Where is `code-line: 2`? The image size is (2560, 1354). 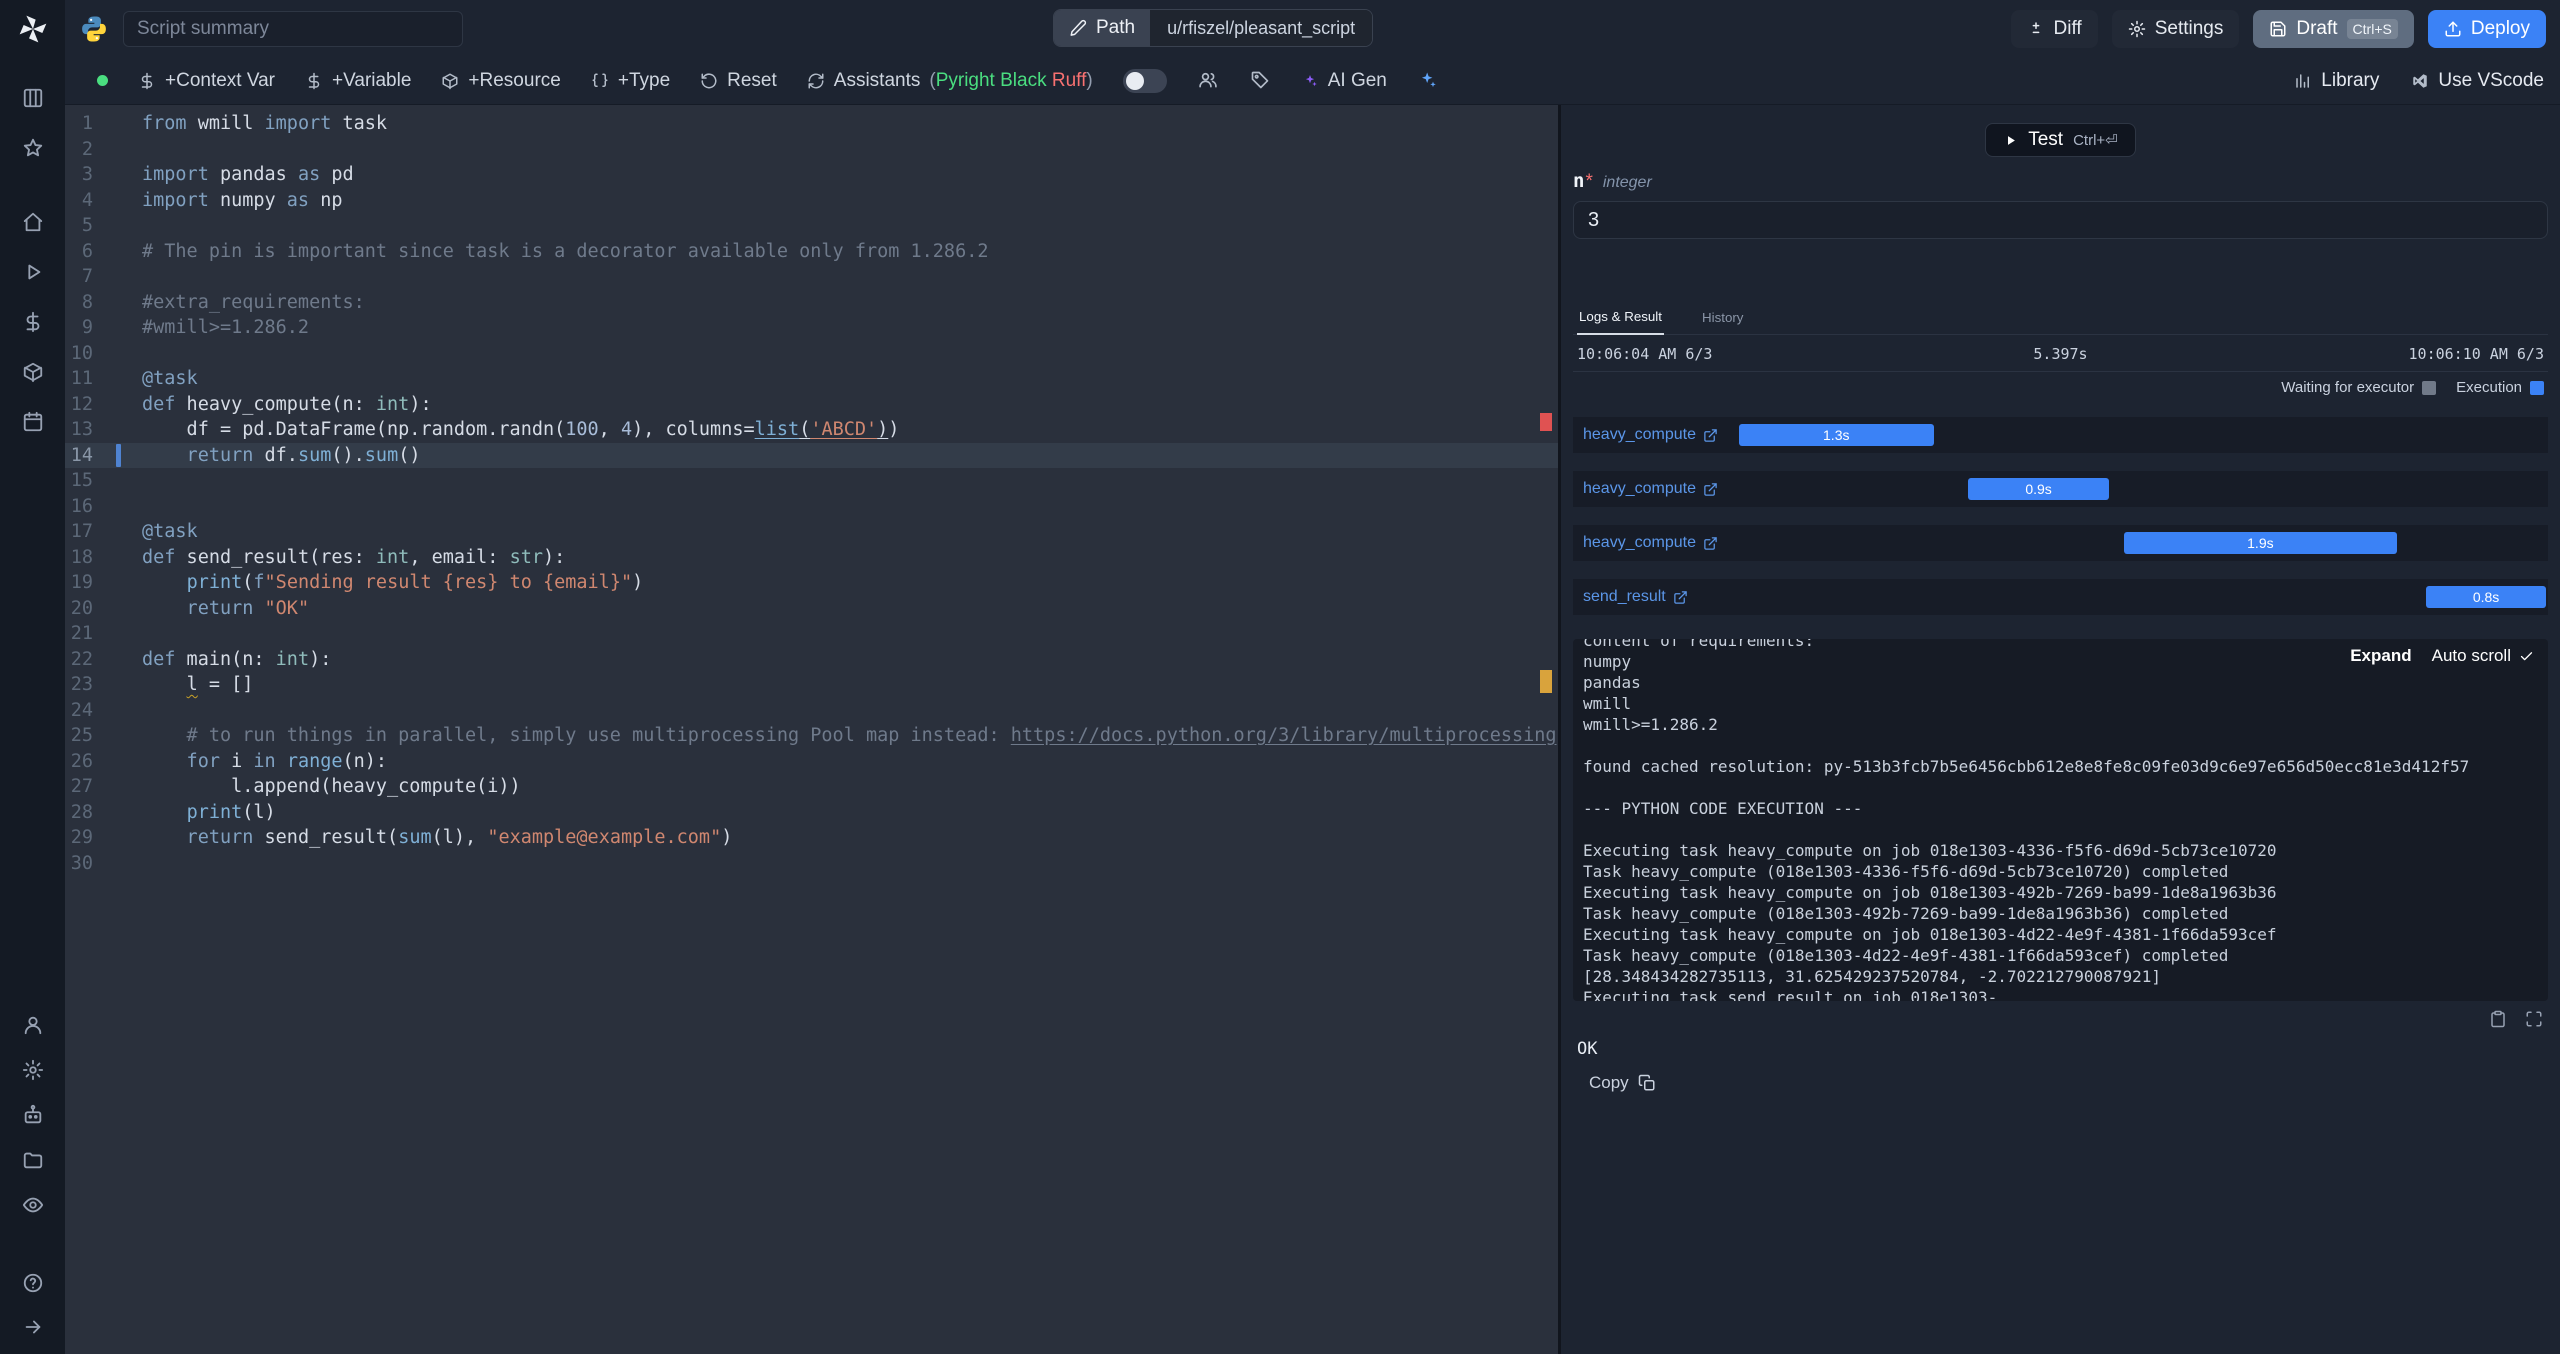
code-line: 2 is located at coordinates (811, 150).